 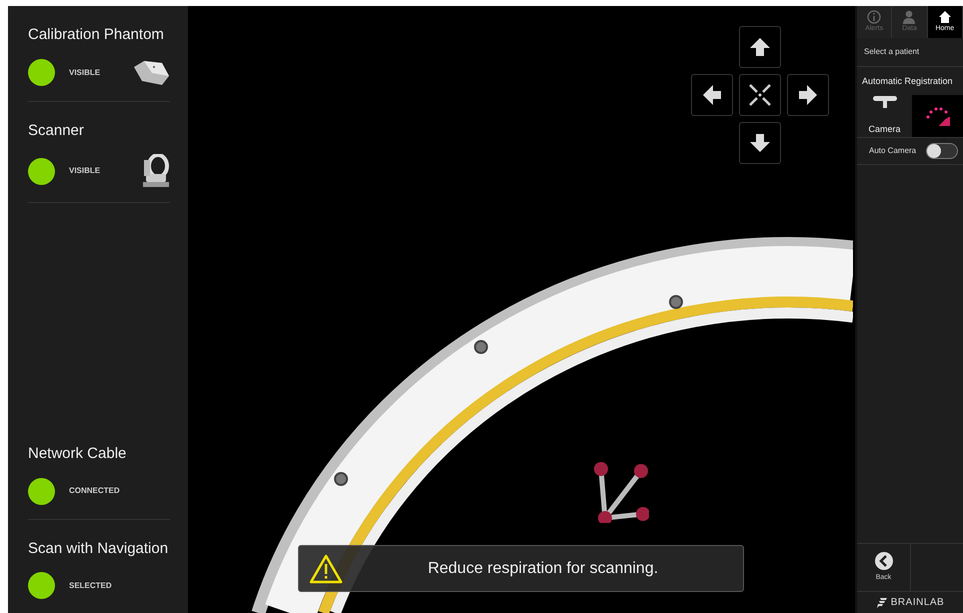 I want to click on collapse-arrows-icon, so click(x=760, y=95).